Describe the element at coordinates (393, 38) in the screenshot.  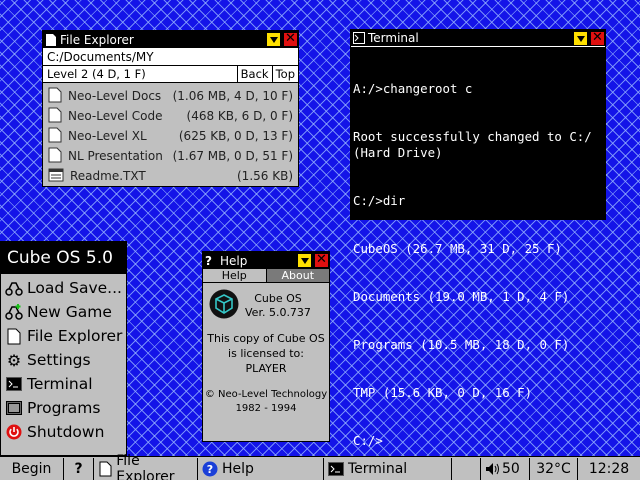
I see `window-title: Terminal` at that location.